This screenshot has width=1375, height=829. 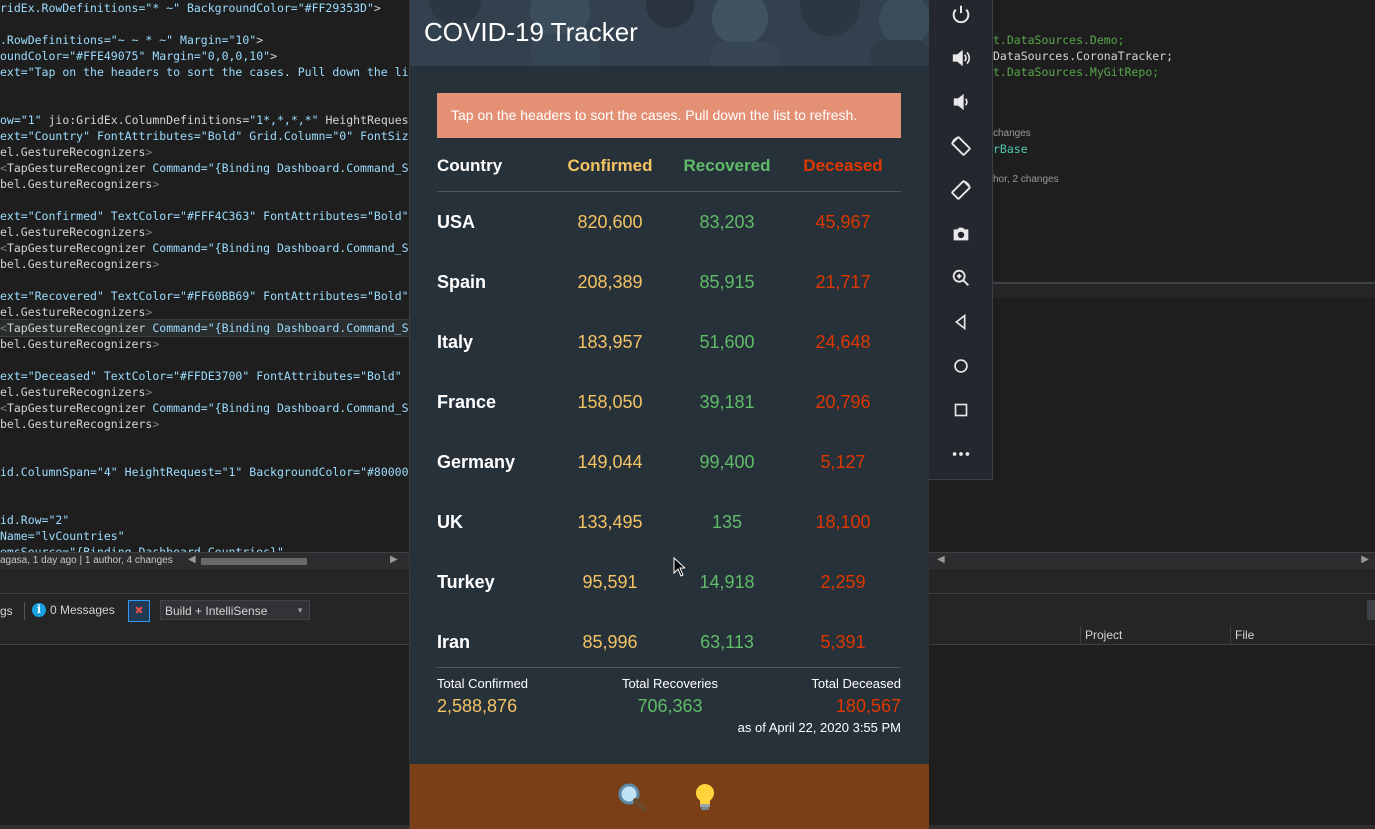 I want to click on code-token: "lvCountries", so click(x=79, y=536).